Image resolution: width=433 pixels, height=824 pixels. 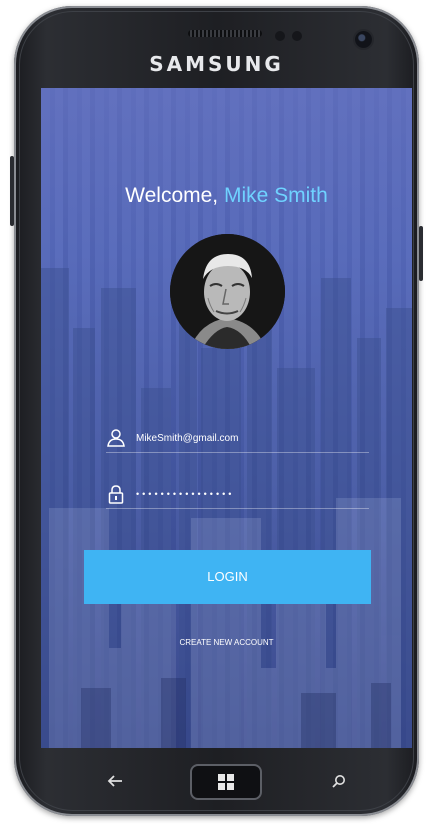 What do you see at coordinates (116, 494) in the screenshot?
I see `lock-icon` at bounding box center [116, 494].